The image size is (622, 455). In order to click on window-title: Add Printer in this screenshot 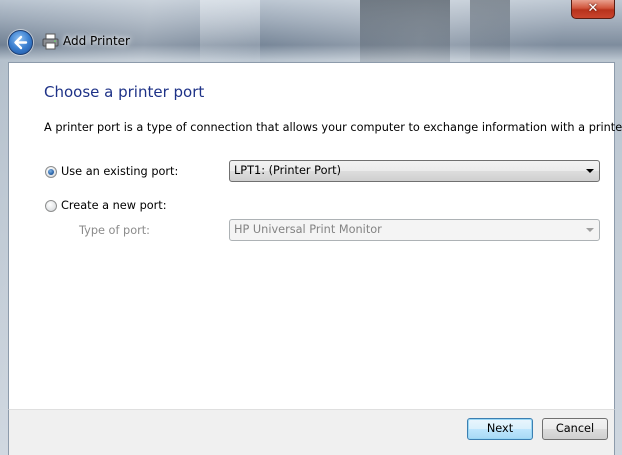, I will do `click(96, 41)`.